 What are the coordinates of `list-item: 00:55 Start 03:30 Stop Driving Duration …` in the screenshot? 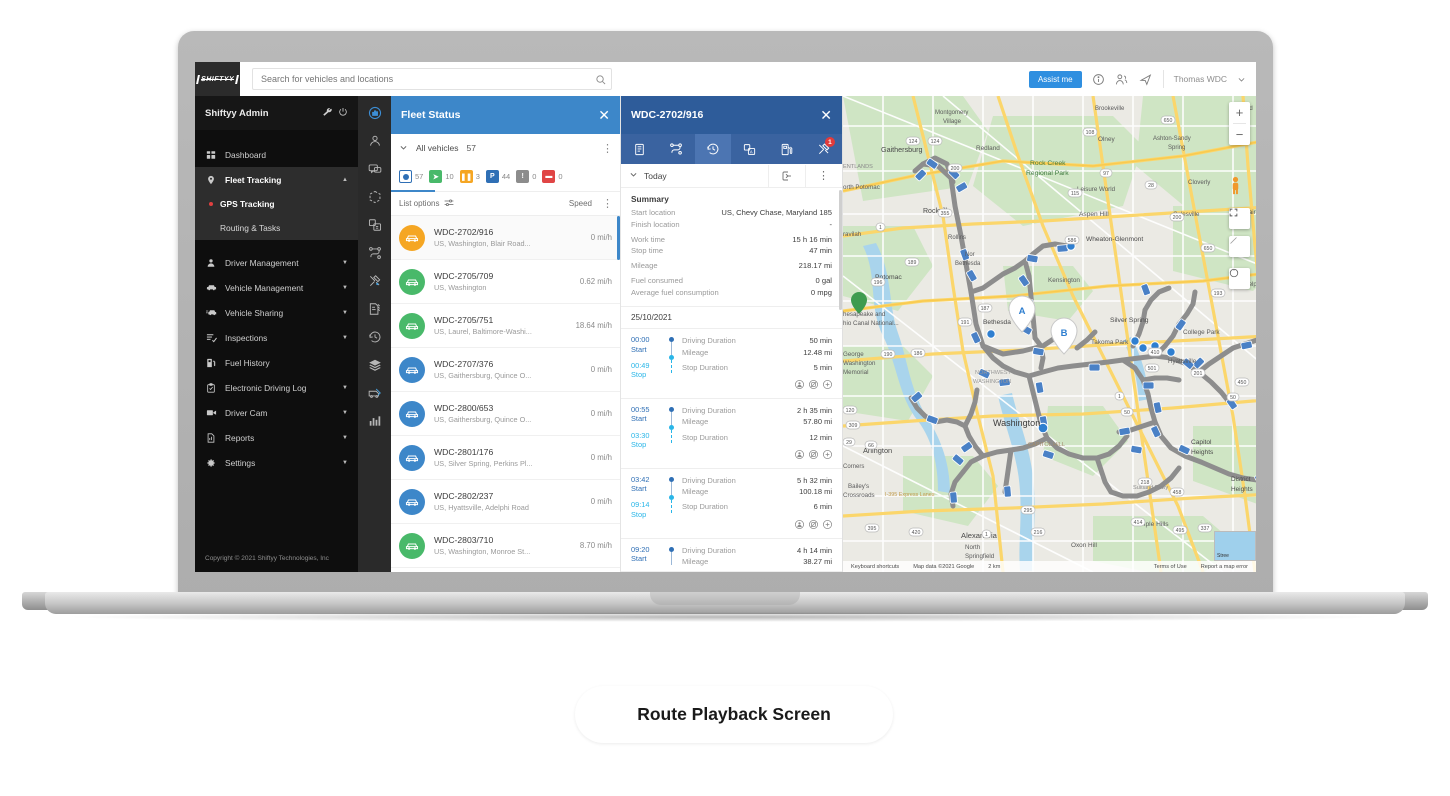 It's located at (731, 434).